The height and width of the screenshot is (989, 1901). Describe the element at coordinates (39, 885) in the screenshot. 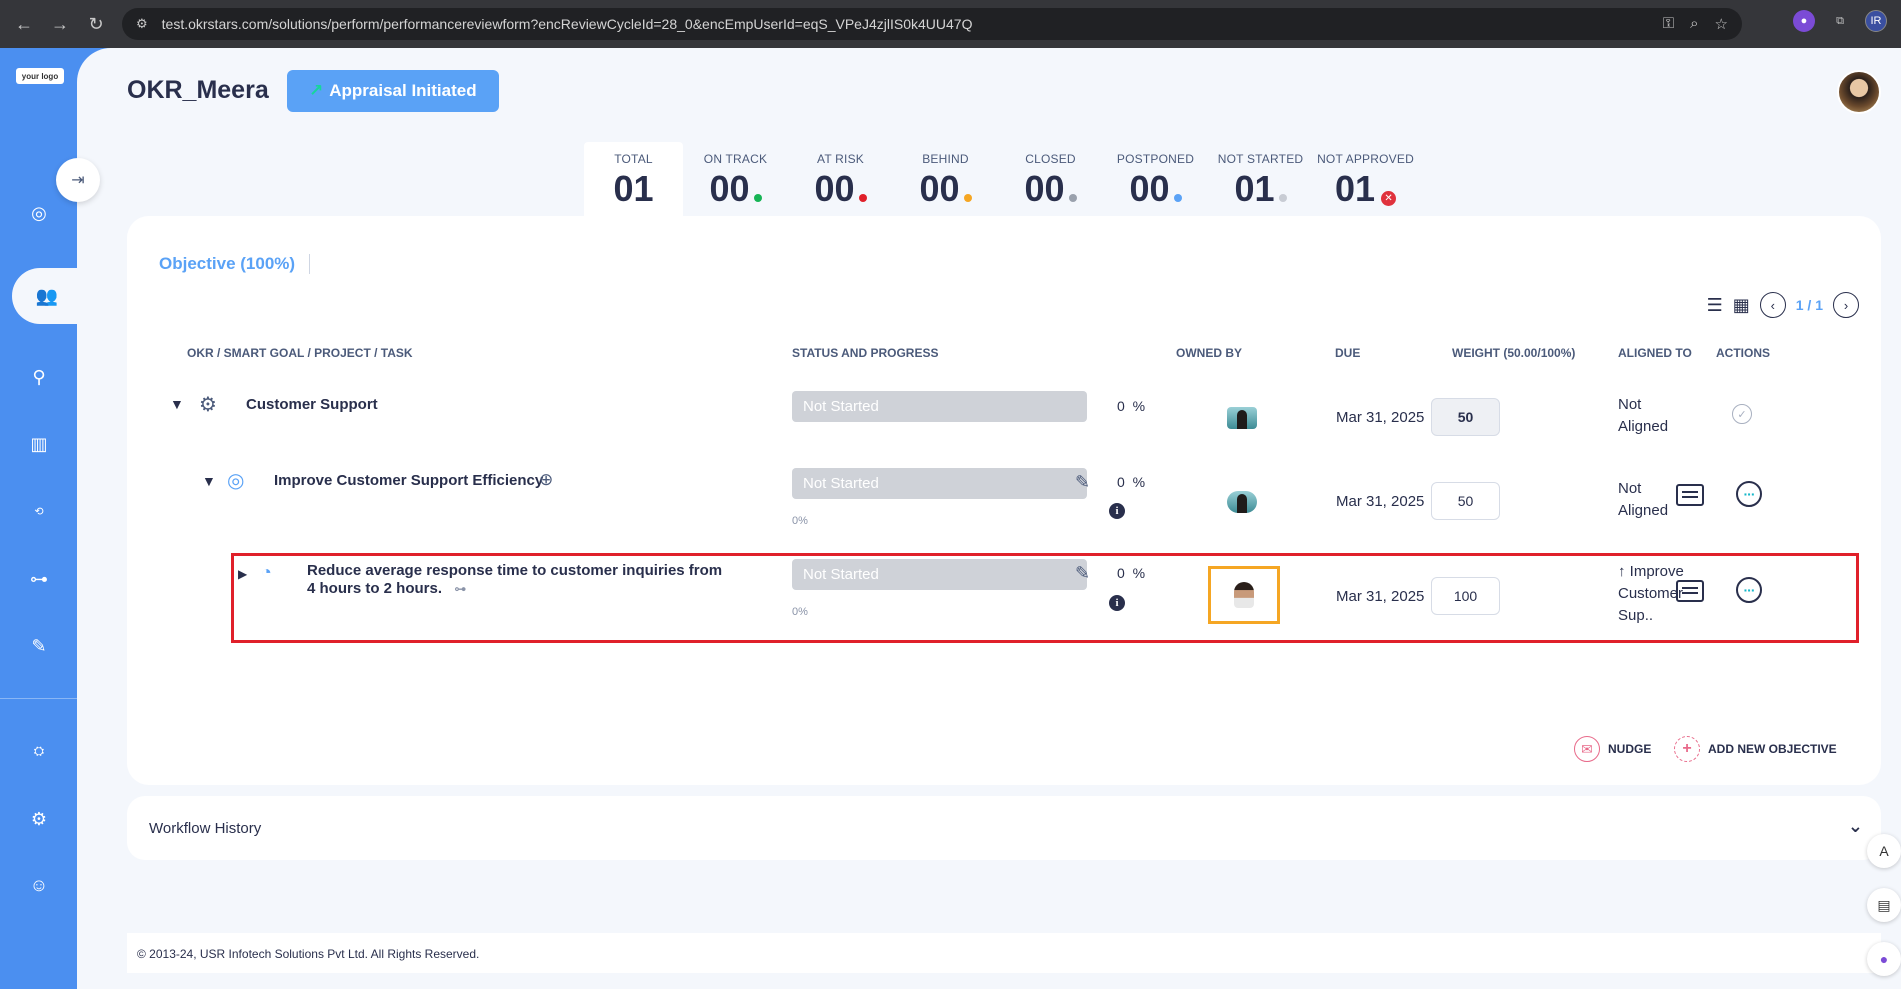

I see `support-icon: ☺` at that location.